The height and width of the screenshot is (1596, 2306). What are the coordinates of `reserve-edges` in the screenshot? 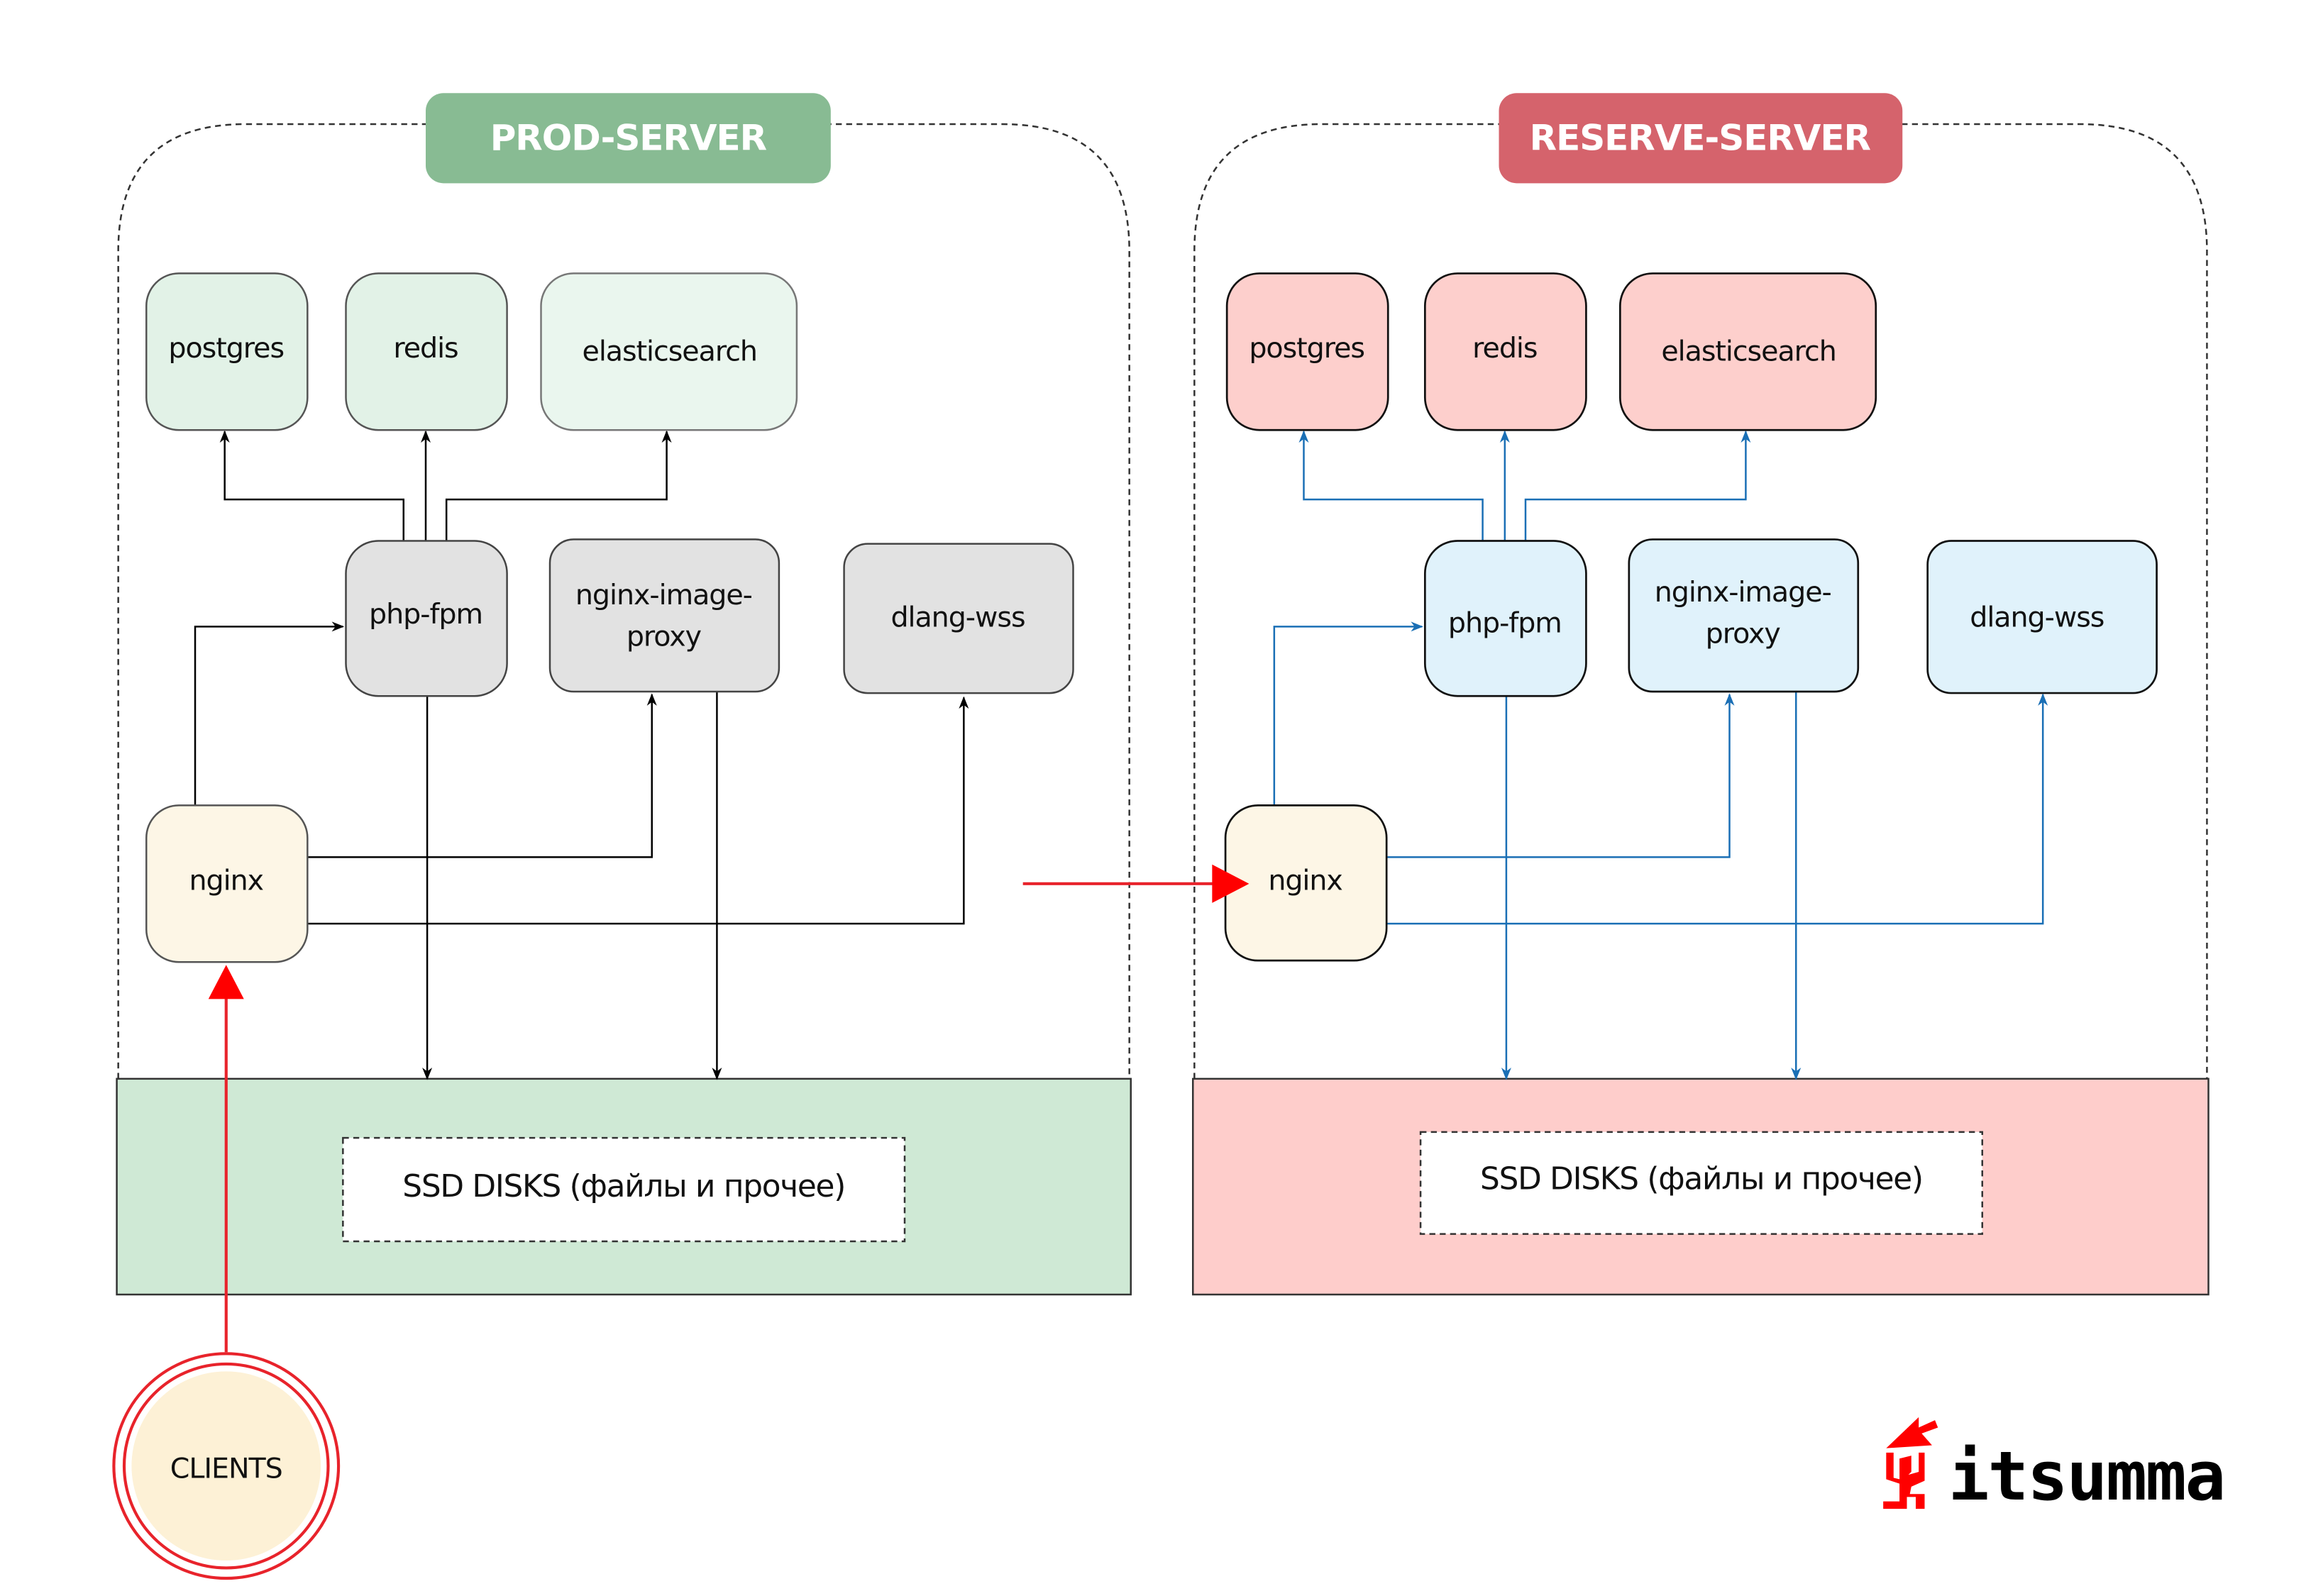 It's located at (1660, 755).